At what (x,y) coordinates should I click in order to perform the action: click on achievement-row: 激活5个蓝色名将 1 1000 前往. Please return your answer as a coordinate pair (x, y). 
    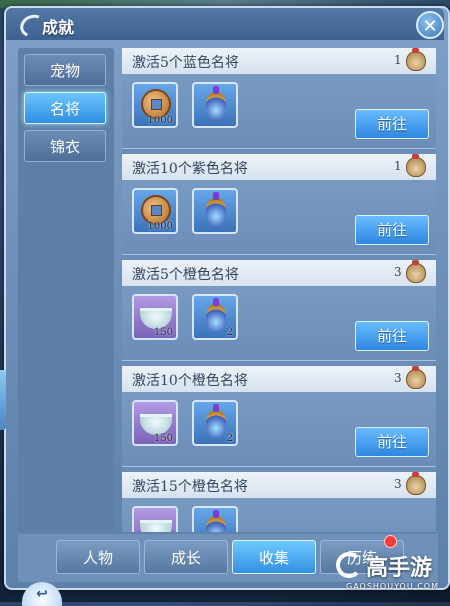
    Looking at the image, I should click on (279, 98).